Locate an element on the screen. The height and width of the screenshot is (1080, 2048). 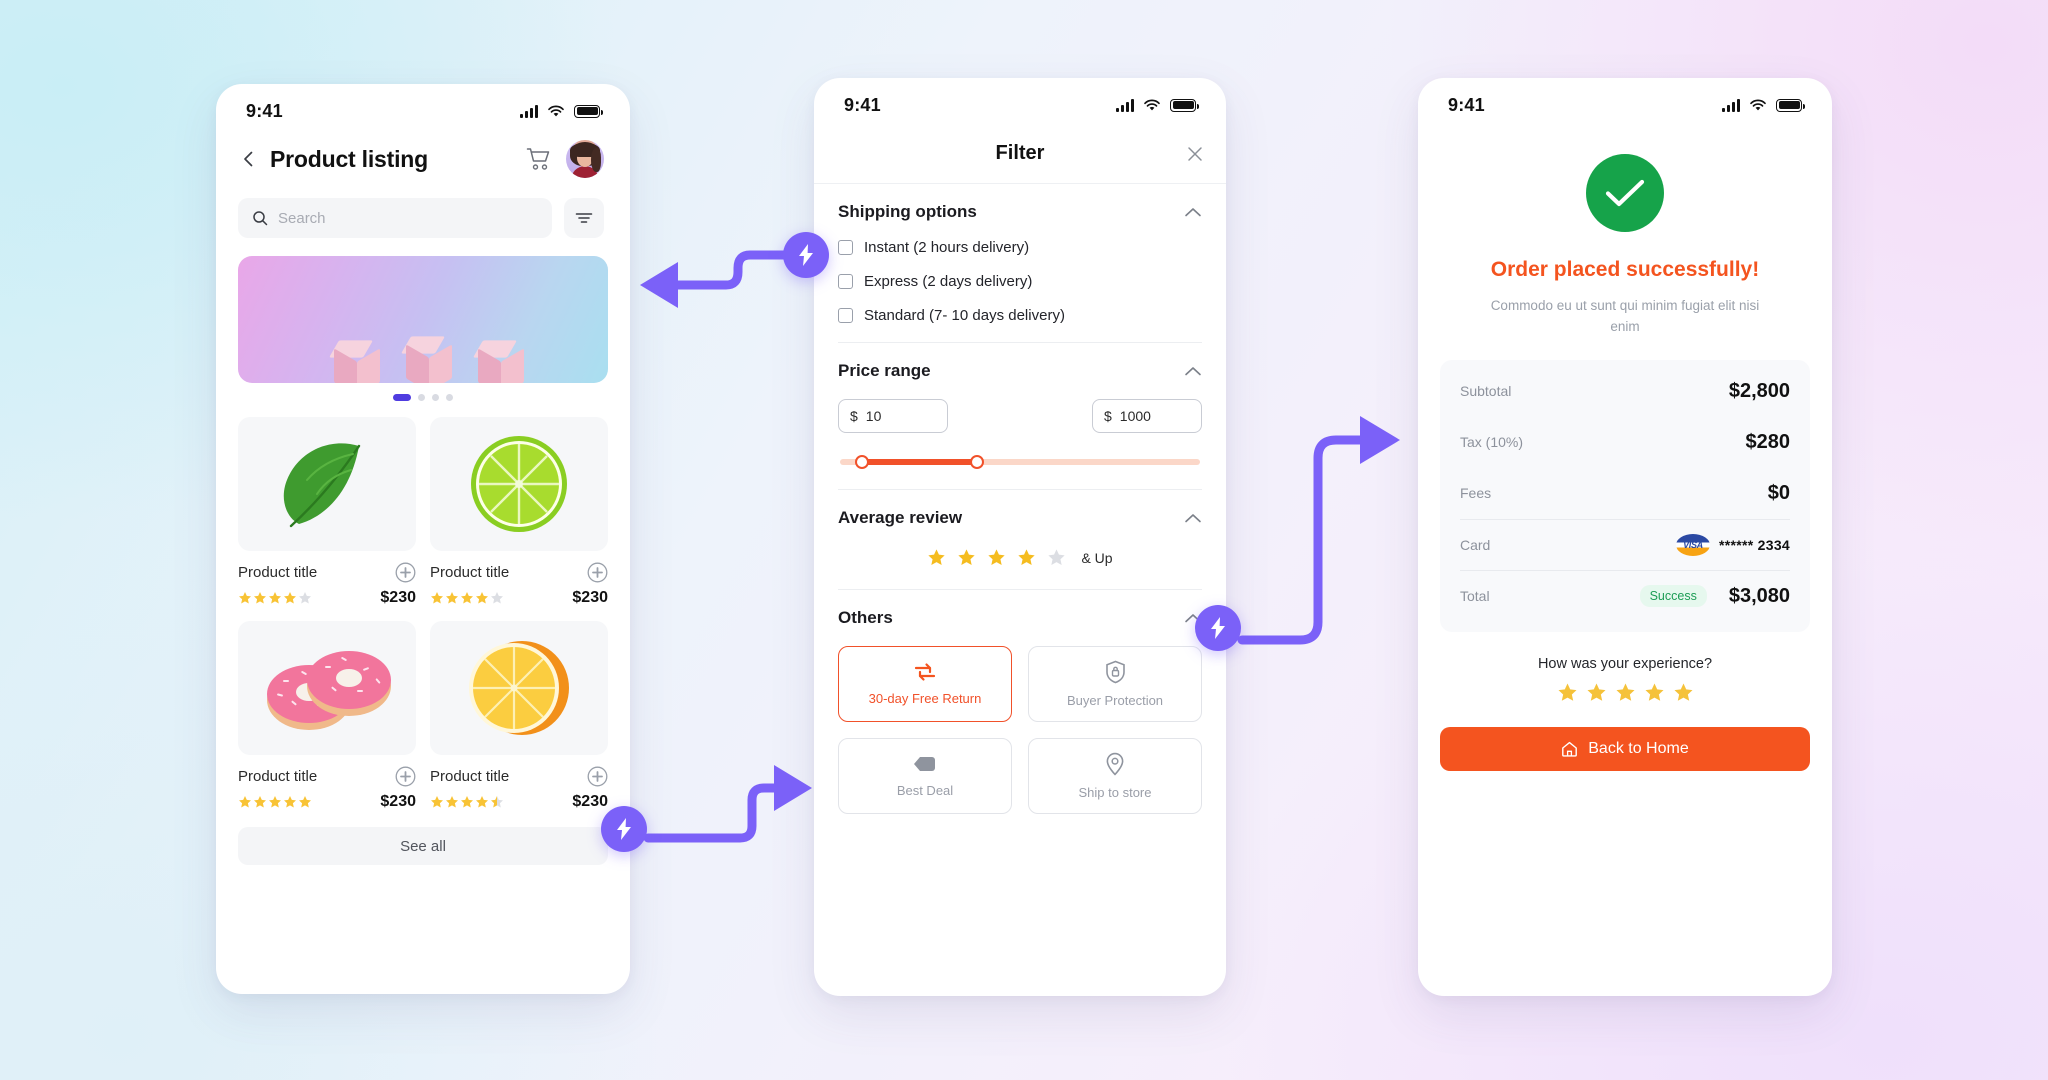
star-icon-half is located at coordinates (497, 802).